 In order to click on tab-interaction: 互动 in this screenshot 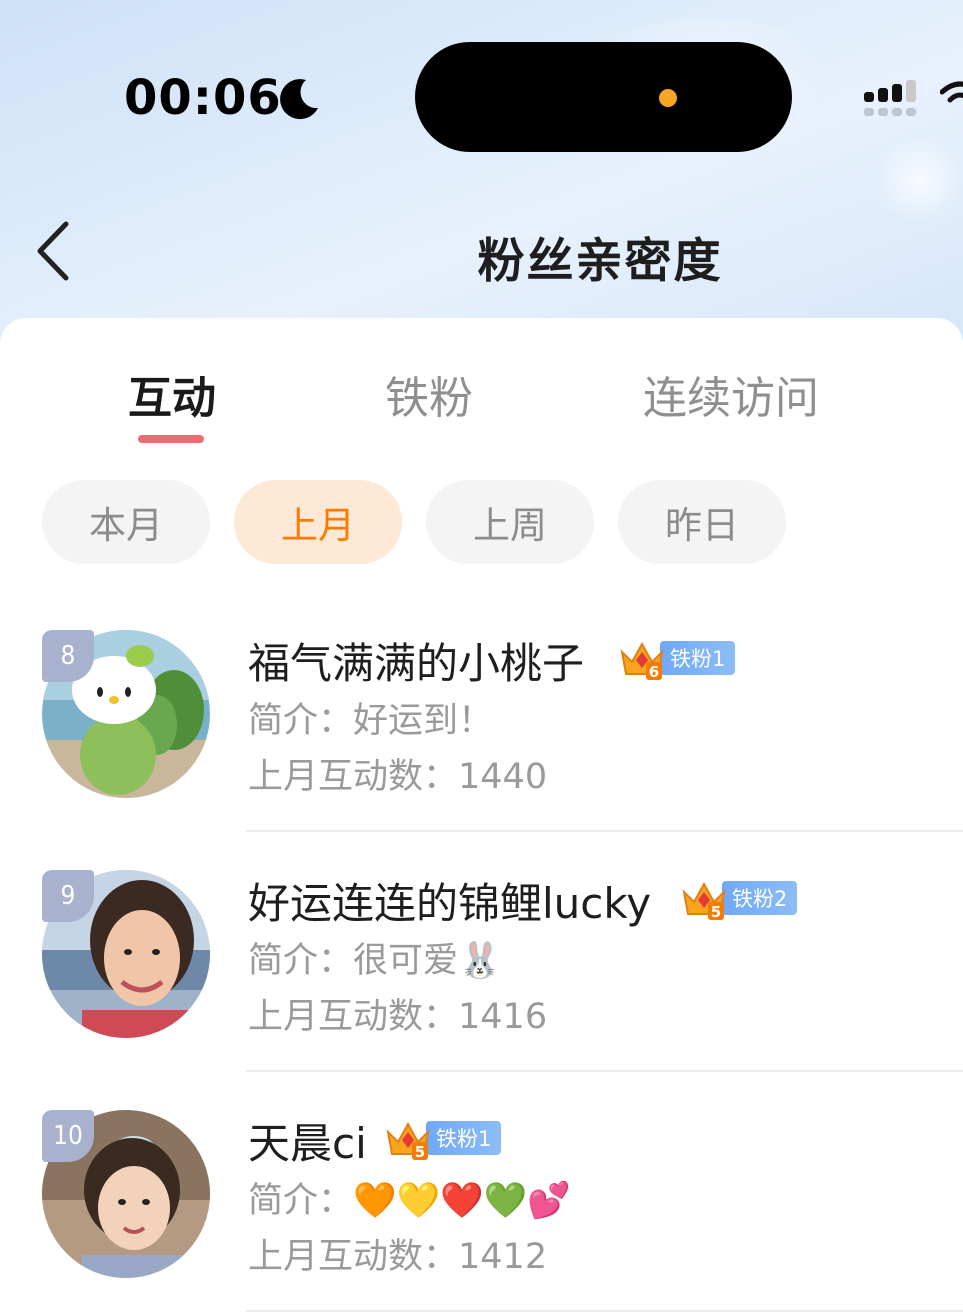, I will do `click(172, 394)`.